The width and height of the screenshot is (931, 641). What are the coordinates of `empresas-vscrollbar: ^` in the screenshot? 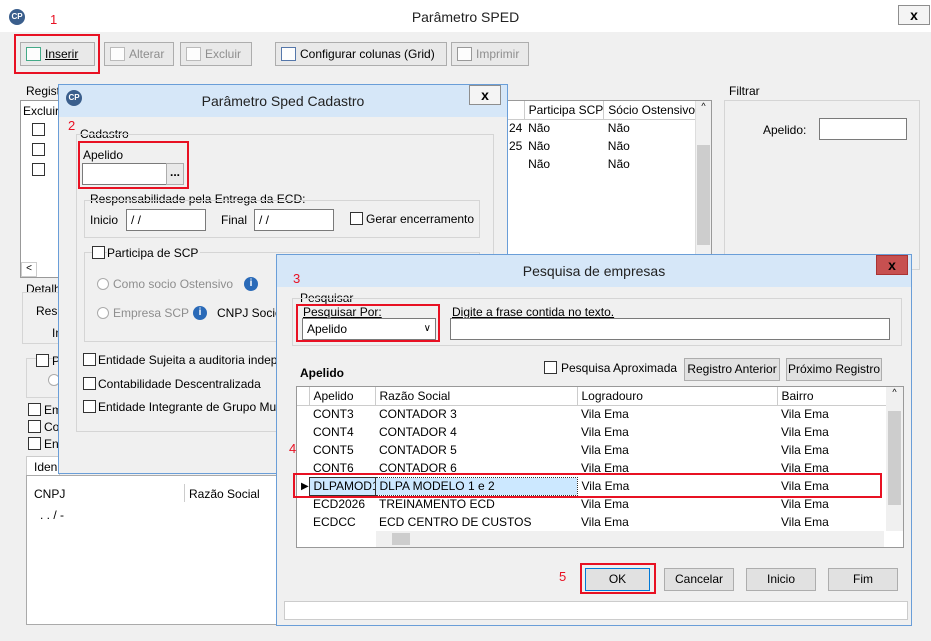 It's located at (894, 459).